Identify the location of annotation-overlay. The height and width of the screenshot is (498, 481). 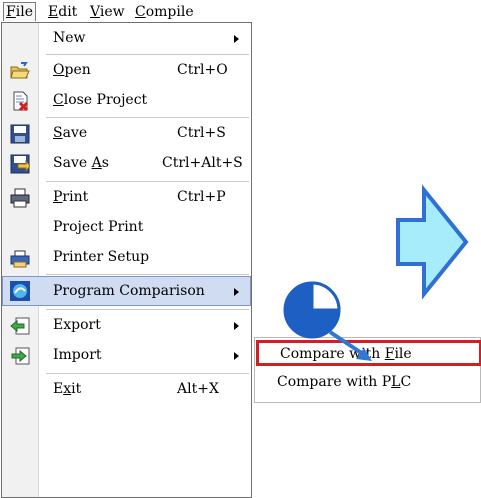
(376, 272).